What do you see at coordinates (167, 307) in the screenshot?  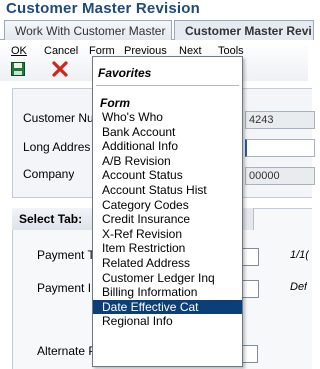 I see `menu-item: Date Effective Cat` at bounding box center [167, 307].